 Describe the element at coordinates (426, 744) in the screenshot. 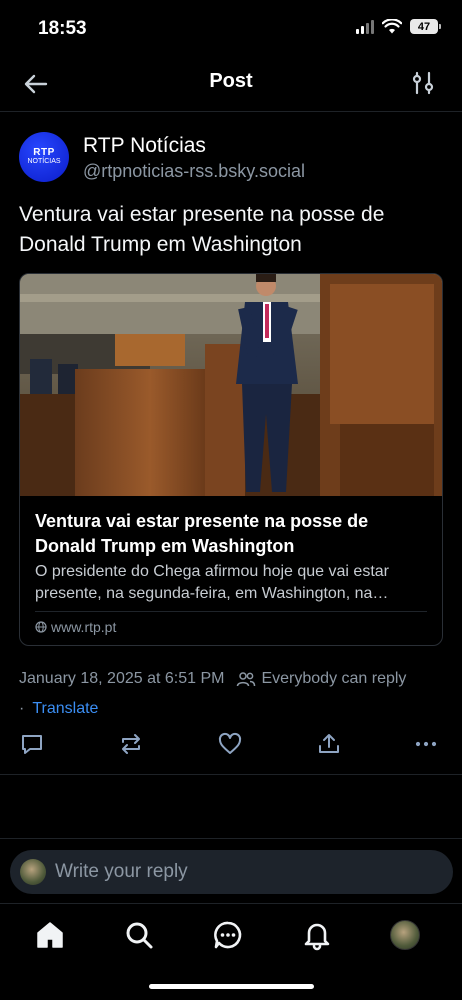

I see `ellipsis-icon` at that location.